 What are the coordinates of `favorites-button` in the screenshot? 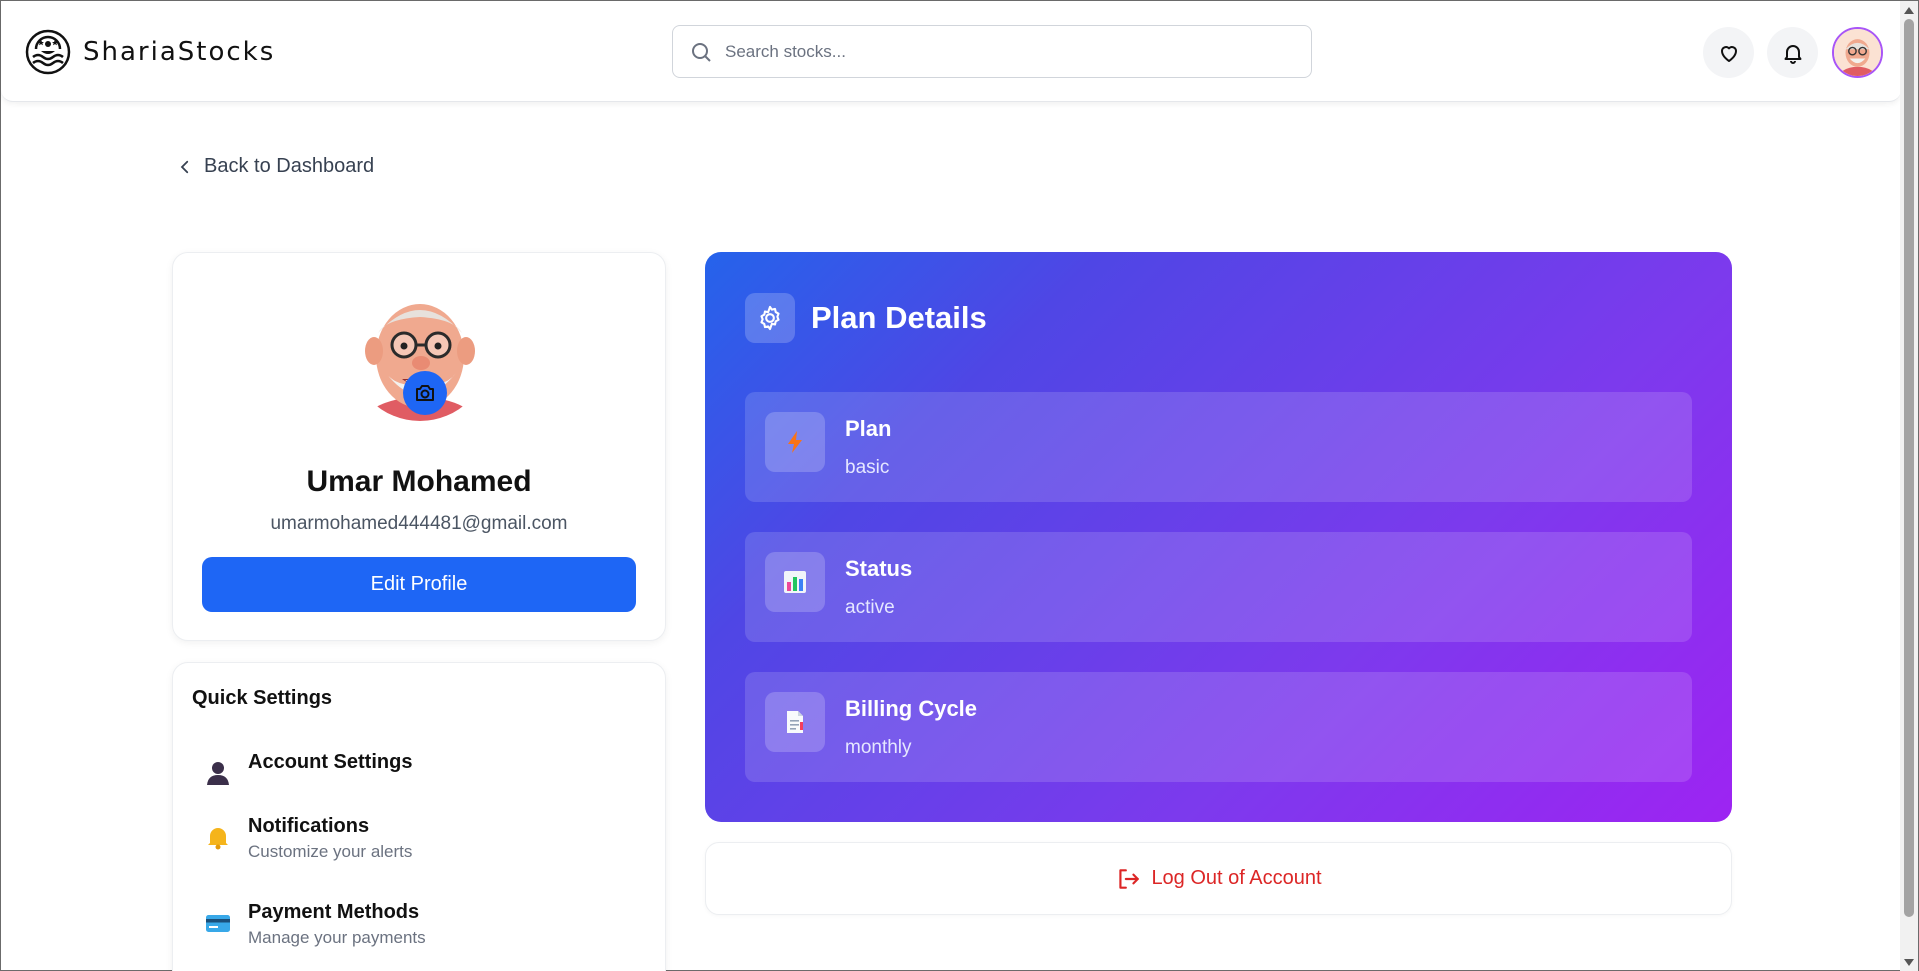 It's located at (1728, 52).